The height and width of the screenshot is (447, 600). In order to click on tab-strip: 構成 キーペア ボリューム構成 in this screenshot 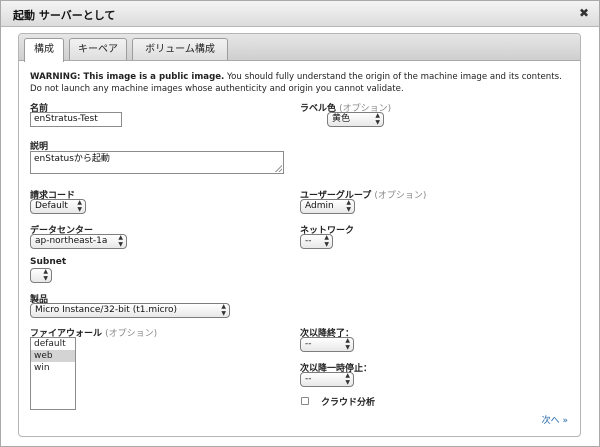, I will do `click(299, 48)`.